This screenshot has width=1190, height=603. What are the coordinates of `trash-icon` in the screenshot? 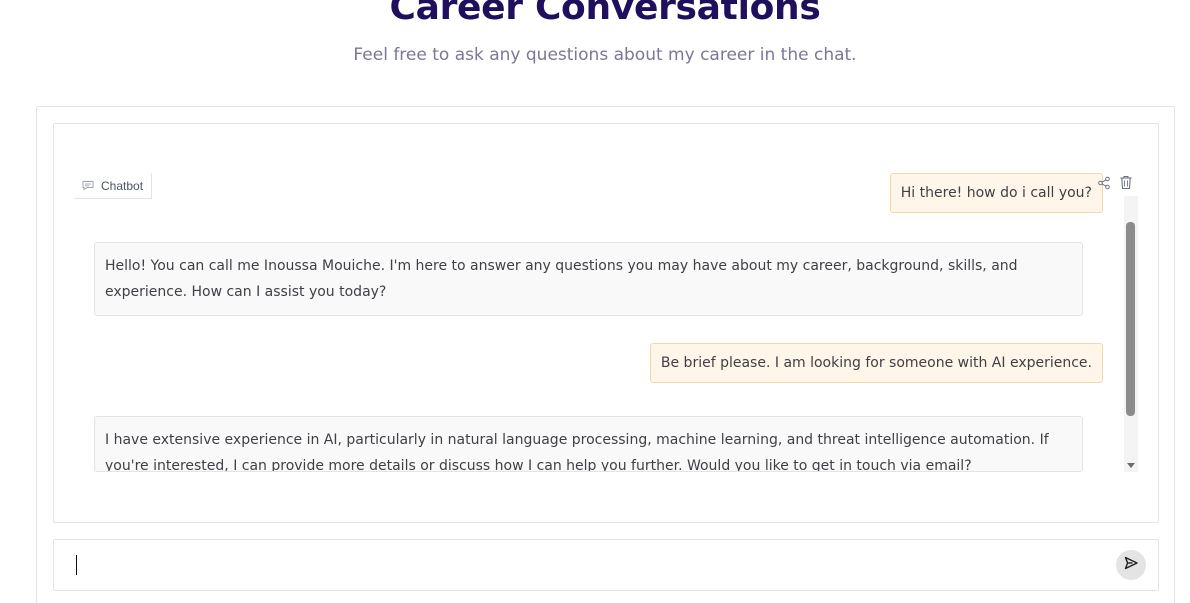 It's located at (1126, 185).